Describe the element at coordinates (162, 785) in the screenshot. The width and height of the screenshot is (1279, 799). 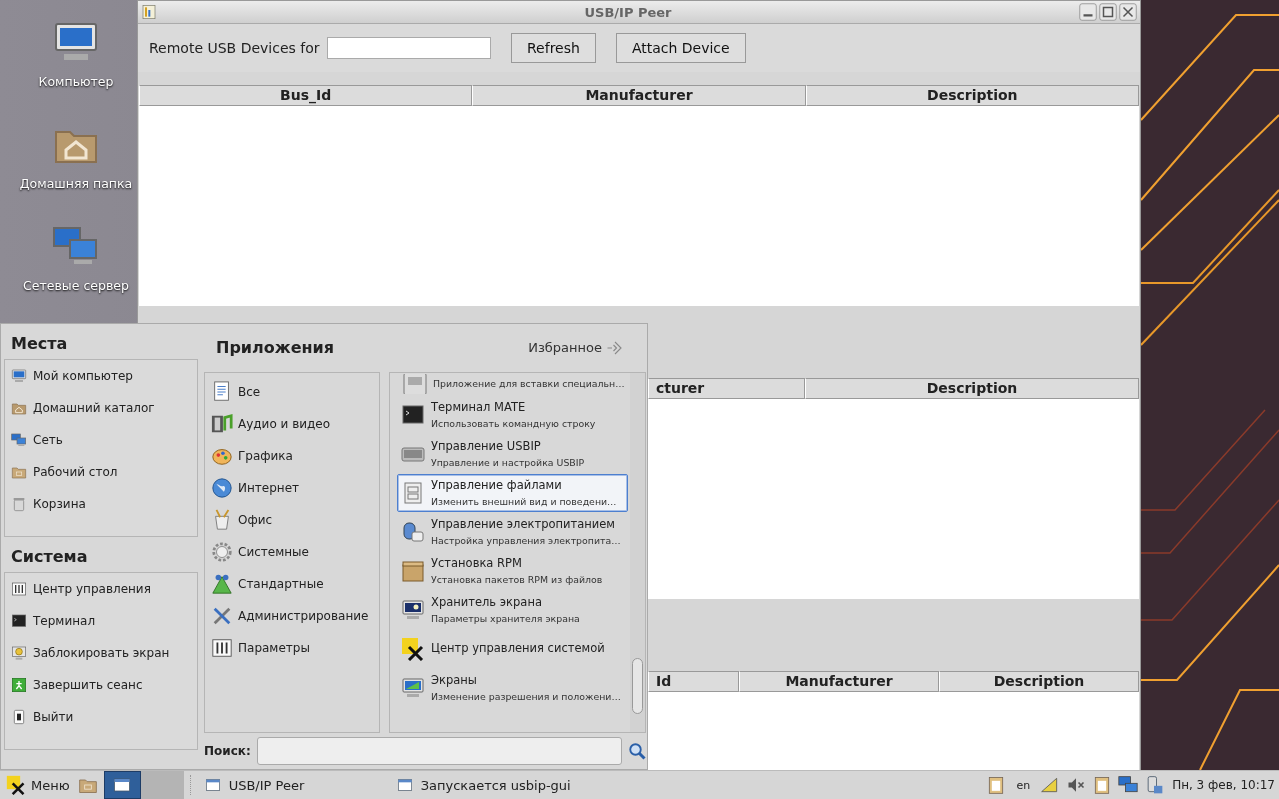
I see `workspace-switcher` at that location.